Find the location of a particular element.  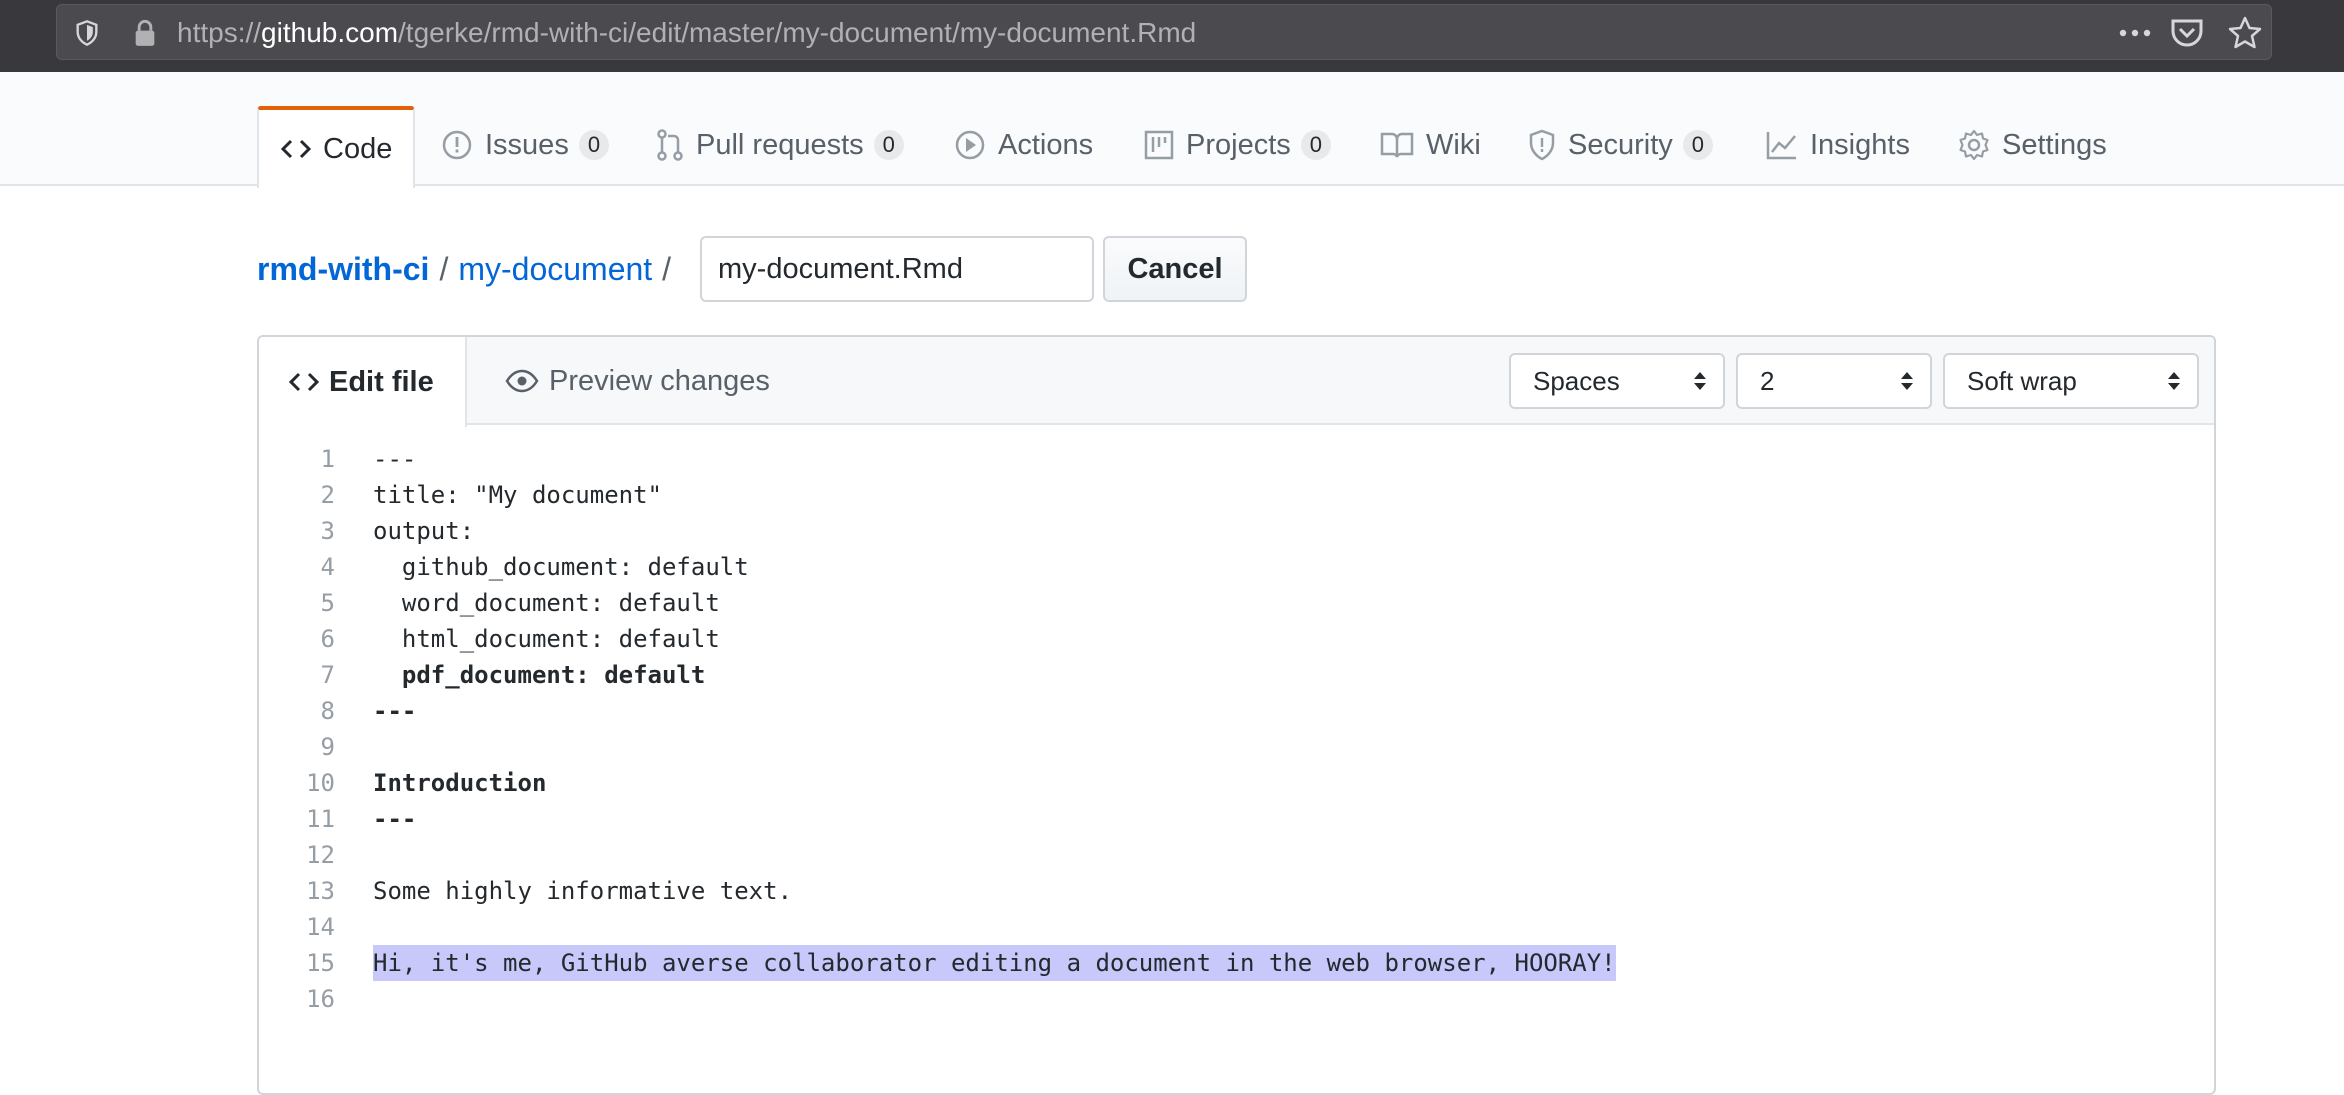

code-line: 3 output: is located at coordinates (1236, 531).